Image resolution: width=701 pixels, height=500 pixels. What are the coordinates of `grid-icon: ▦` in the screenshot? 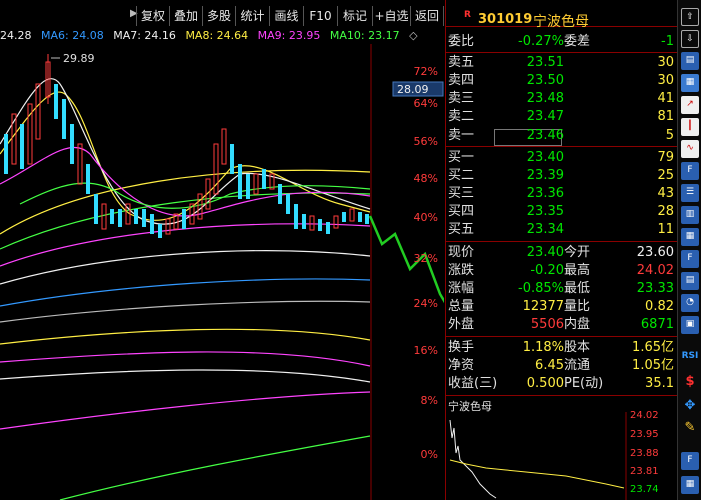 It's located at (690, 237).